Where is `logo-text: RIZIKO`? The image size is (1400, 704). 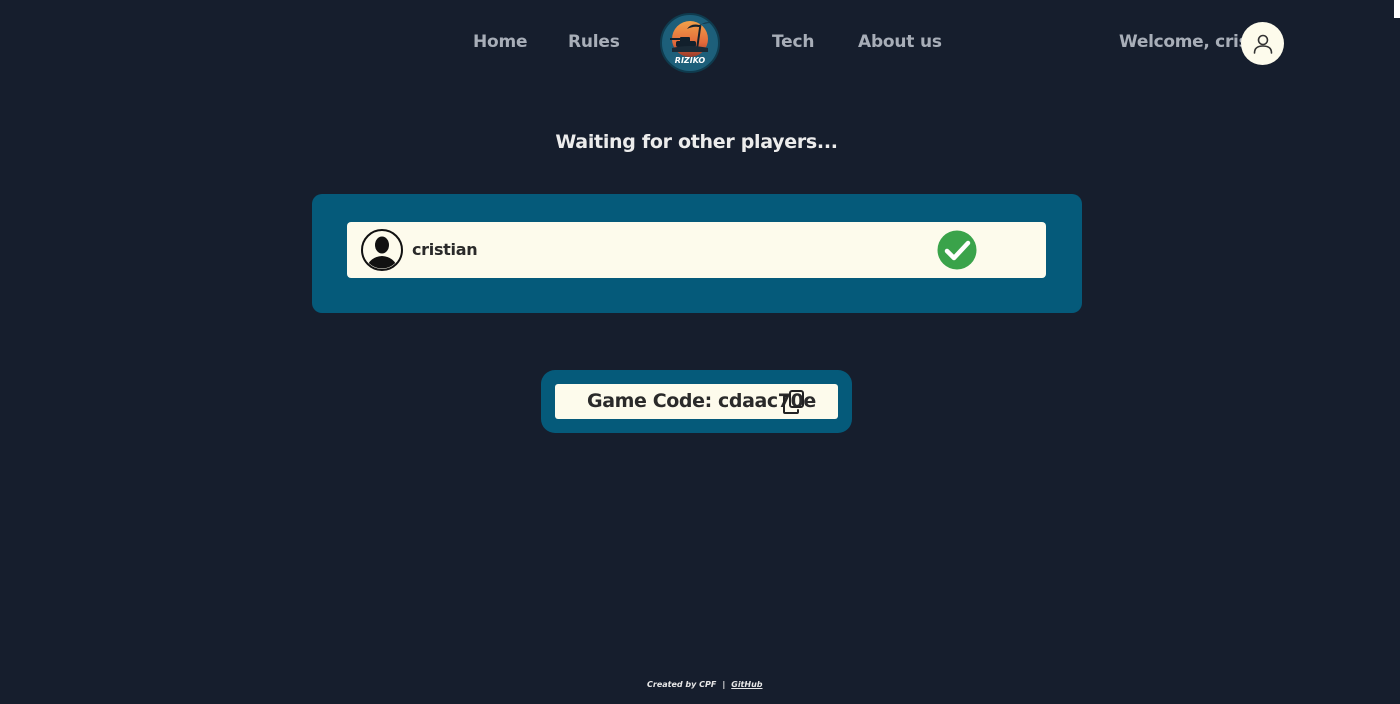
logo-text: RIZIKO is located at coordinates (690, 60).